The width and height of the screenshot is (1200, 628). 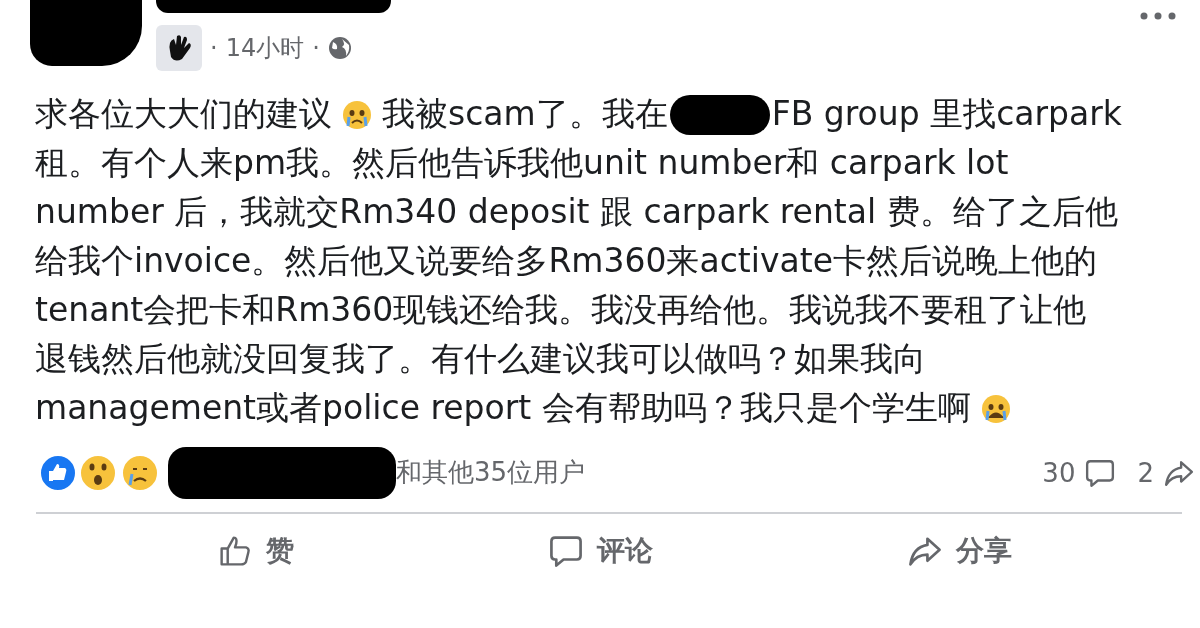 What do you see at coordinates (1158, 16) in the screenshot?
I see `more-options-icon` at bounding box center [1158, 16].